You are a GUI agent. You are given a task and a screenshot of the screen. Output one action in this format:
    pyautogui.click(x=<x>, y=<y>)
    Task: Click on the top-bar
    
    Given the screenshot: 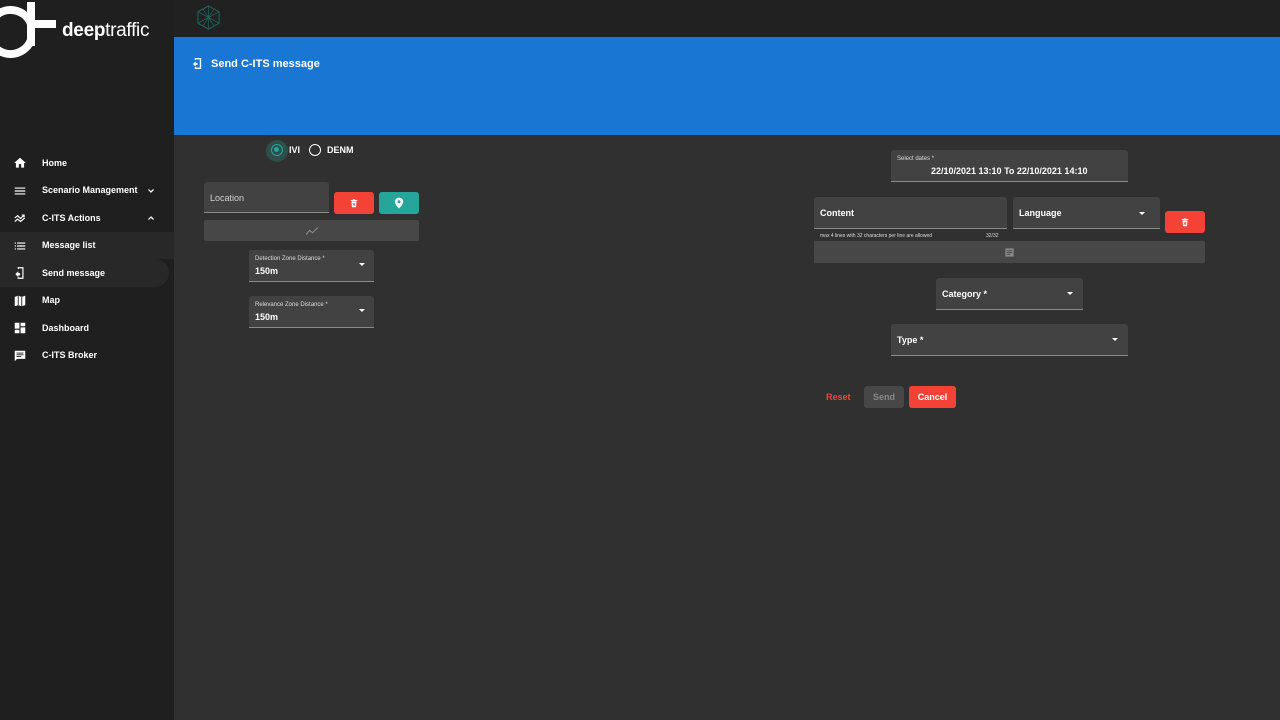 What is the action you would take?
    pyautogui.click(x=727, y=18)
    